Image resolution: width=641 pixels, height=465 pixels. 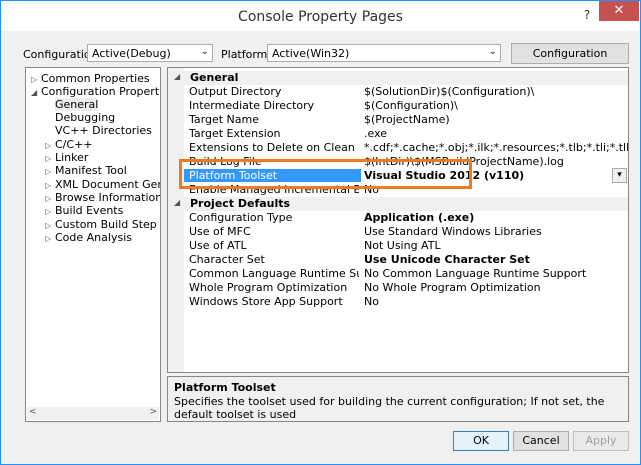 I want to click on tree-item-browse-information: ▷ Browse Information, so click(x=102, y=197).